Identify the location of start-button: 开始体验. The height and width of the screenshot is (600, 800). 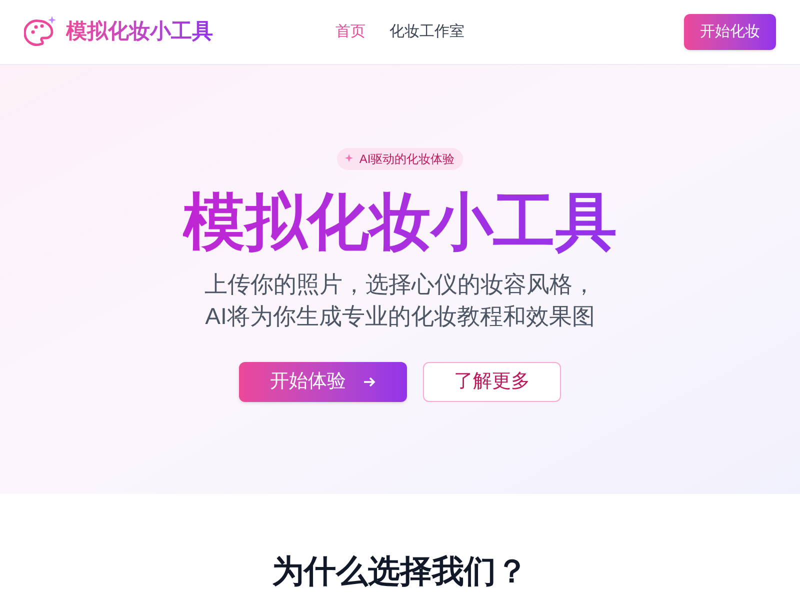
(323, 382).